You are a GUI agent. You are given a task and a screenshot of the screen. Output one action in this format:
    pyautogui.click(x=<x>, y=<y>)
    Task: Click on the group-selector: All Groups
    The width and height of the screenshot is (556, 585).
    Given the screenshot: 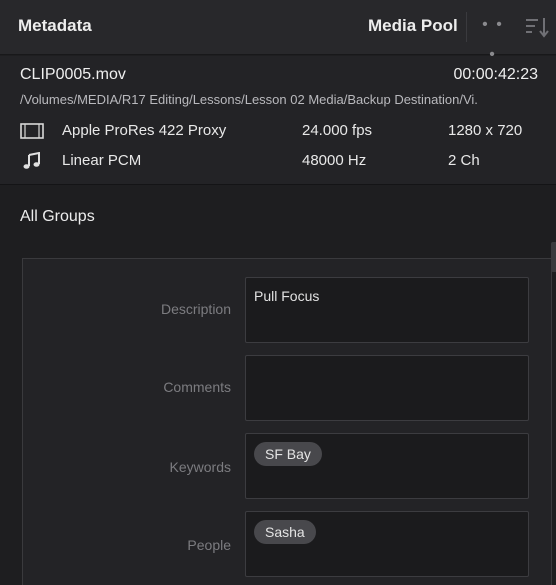 What is the action you would take?
    pyautogui.click(x=57, y=217)
    